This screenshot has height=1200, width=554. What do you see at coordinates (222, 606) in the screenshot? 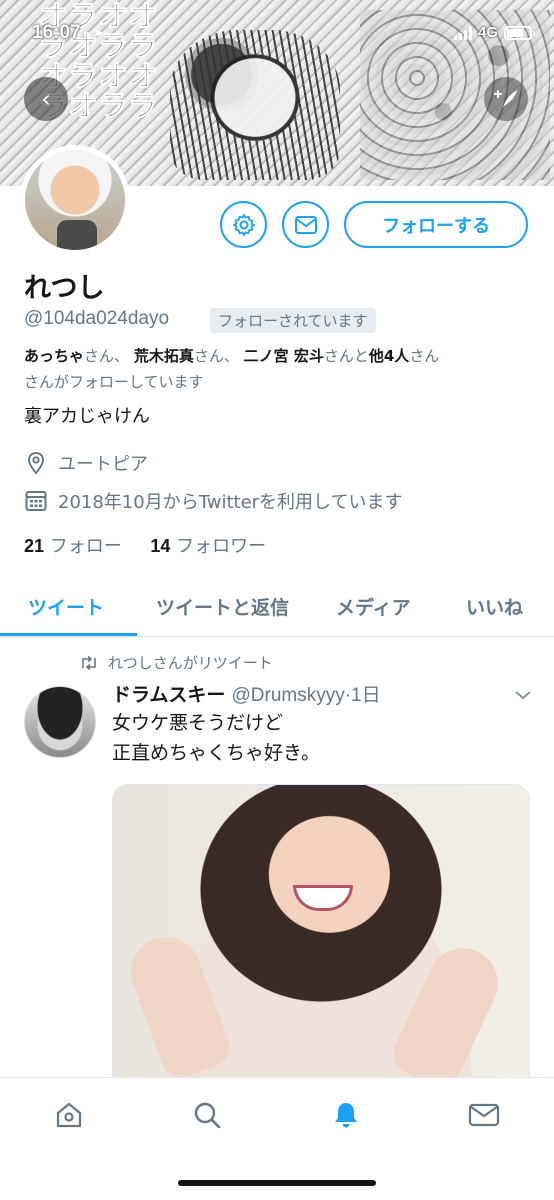
I see `tab-tweets-and-replies: ツイートと返信` at bounding box center [222, 606].